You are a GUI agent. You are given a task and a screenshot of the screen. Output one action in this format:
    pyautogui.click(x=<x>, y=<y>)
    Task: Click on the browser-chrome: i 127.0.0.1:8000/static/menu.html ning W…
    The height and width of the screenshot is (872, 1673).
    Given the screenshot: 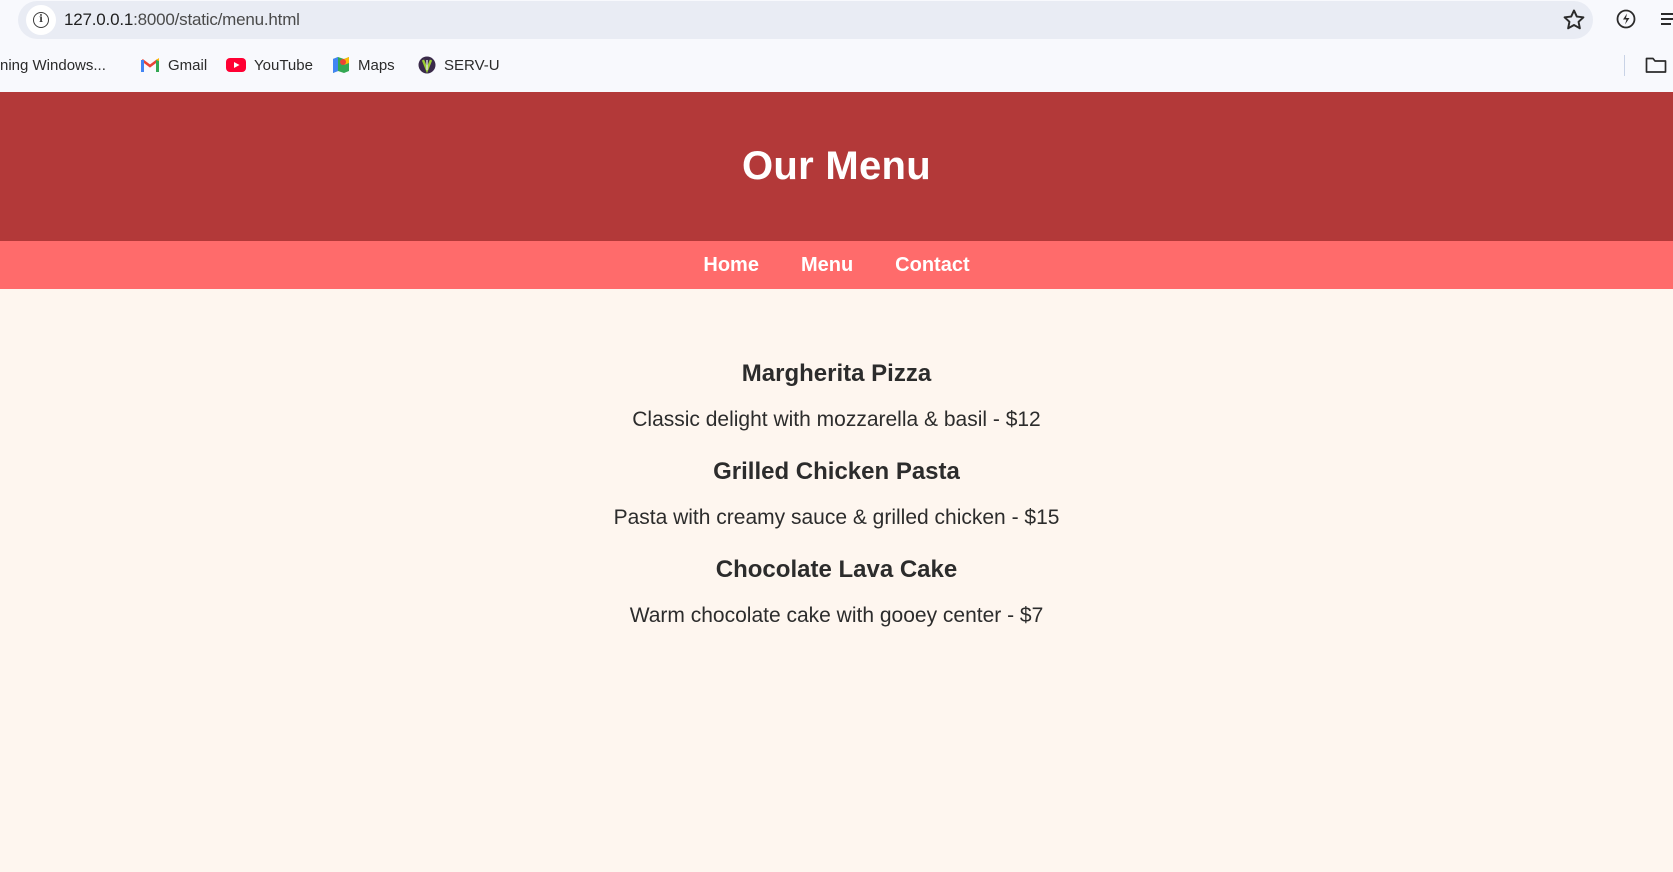 What is the action you would take?
    pyautogui.click(x=836, y=46)
    